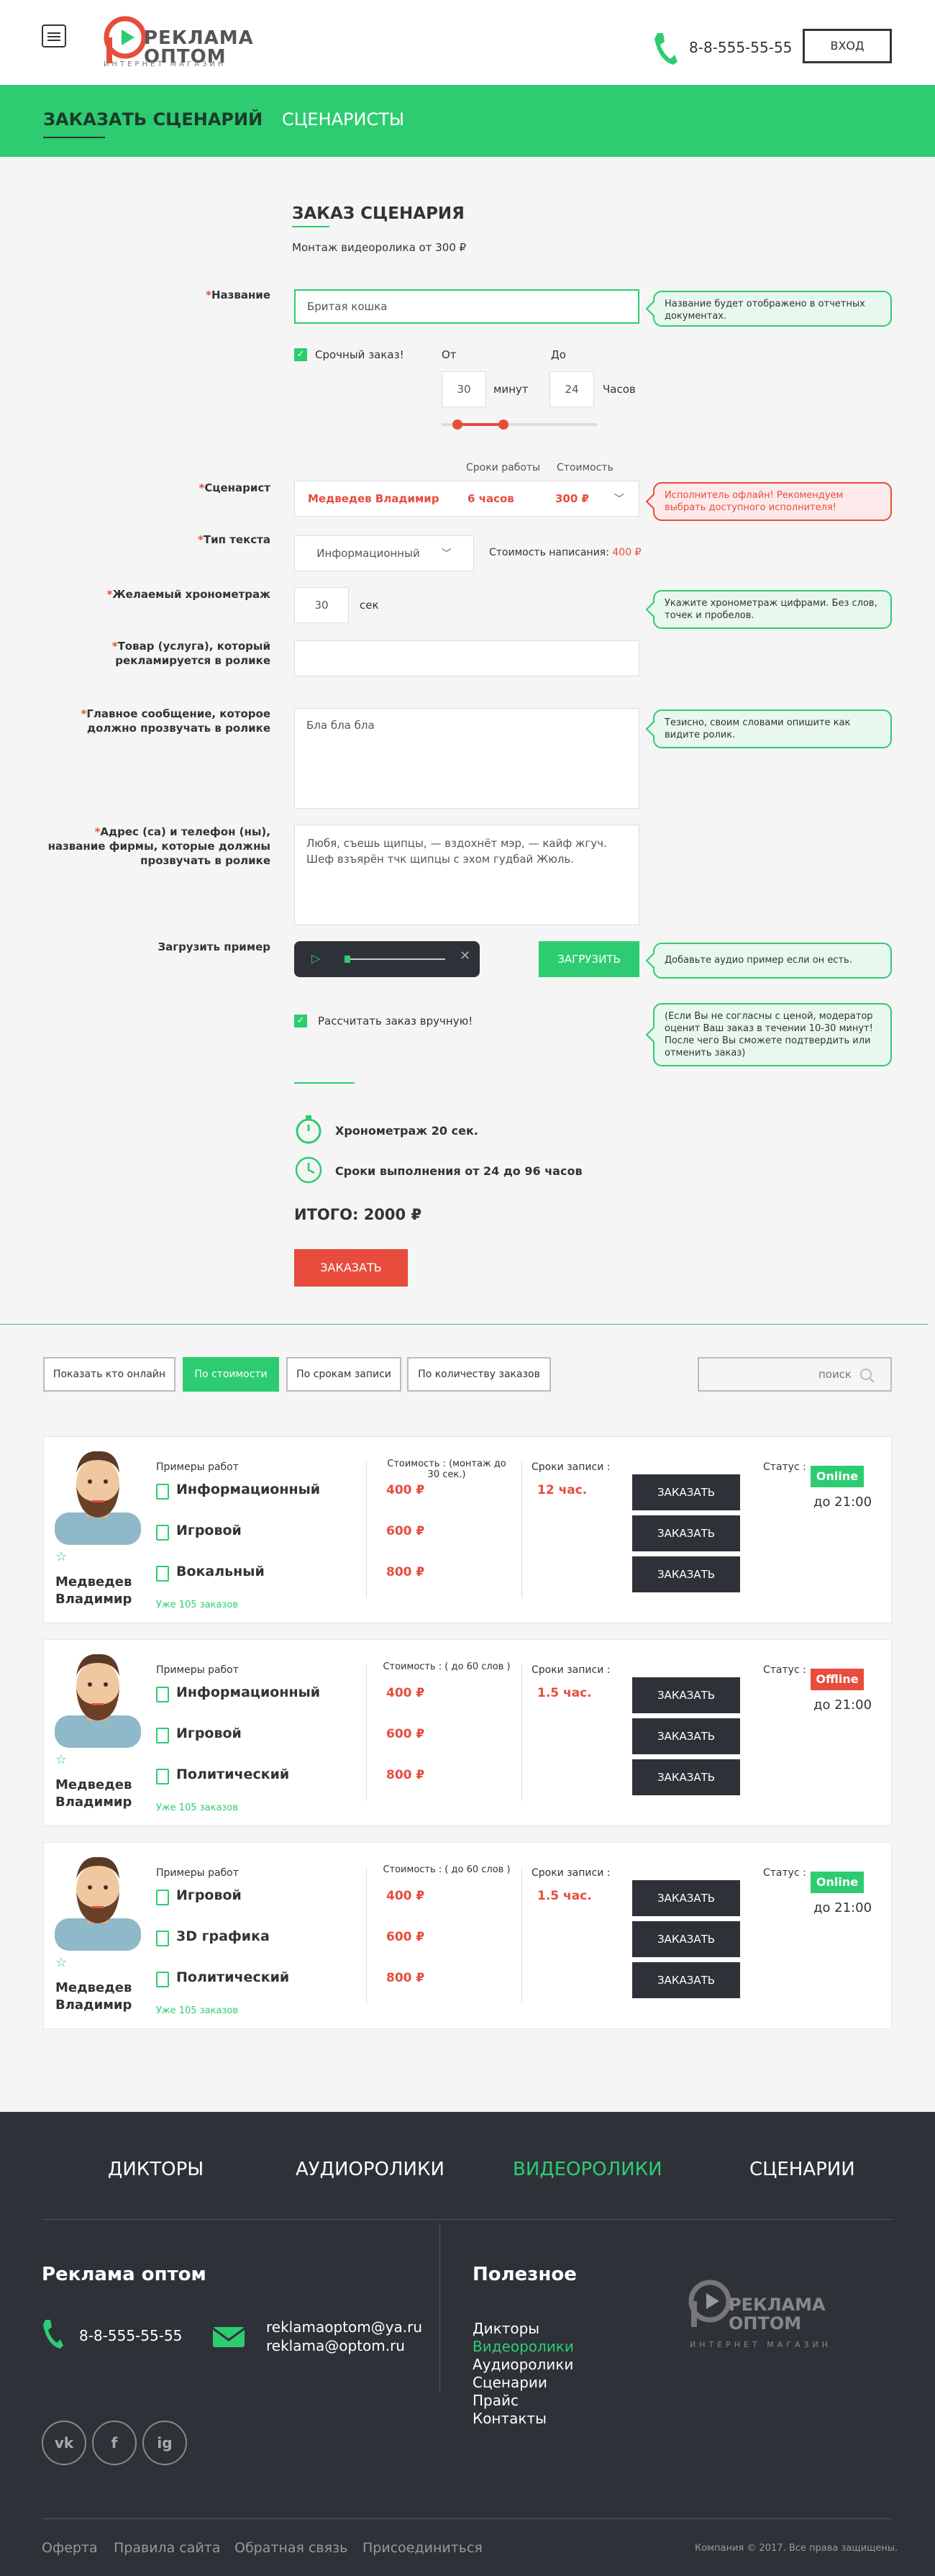 The height and width of the screenshot is (2576, 935). Describe the element at coordinates (164, 2443) in the screenshot. I see `instagram-icon: ig` at that location.